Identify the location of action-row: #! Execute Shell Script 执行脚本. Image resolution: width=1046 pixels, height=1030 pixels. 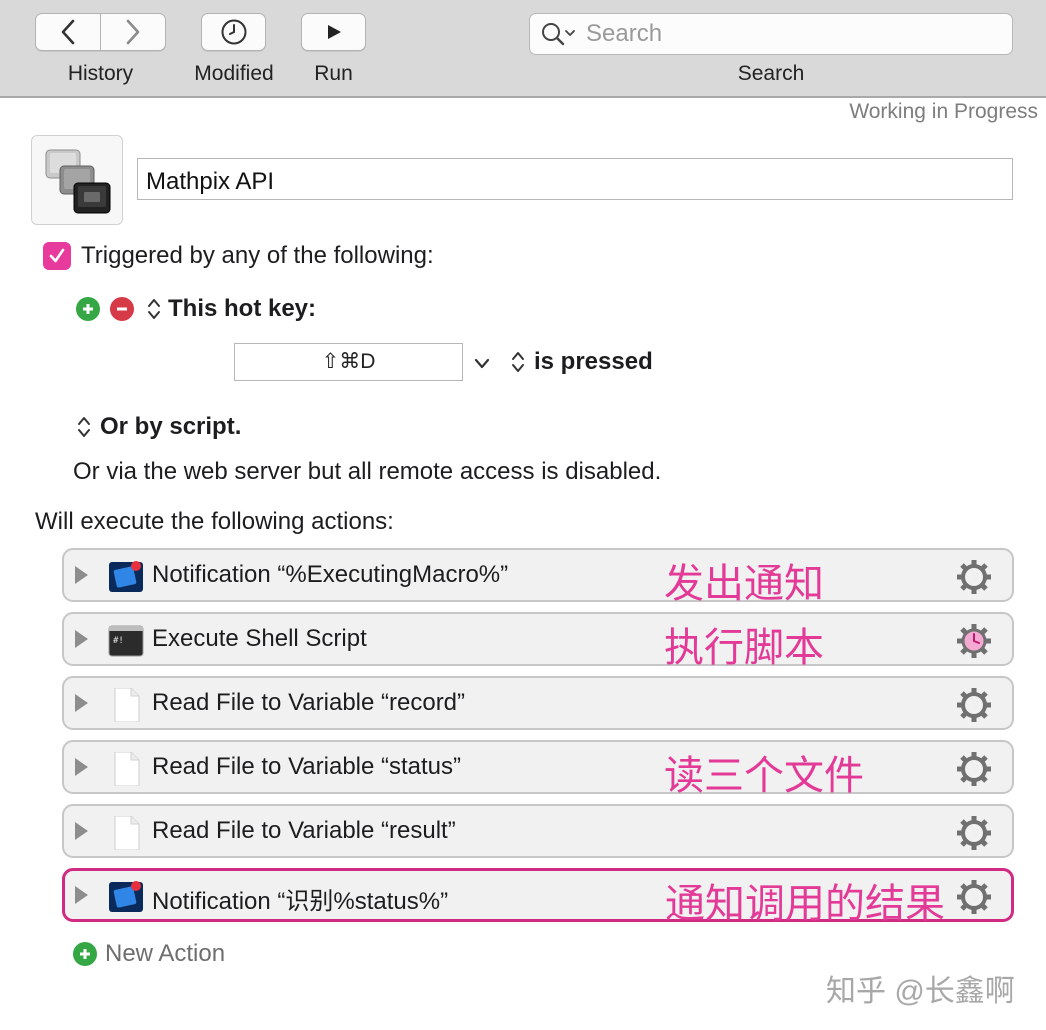
(538, 641).